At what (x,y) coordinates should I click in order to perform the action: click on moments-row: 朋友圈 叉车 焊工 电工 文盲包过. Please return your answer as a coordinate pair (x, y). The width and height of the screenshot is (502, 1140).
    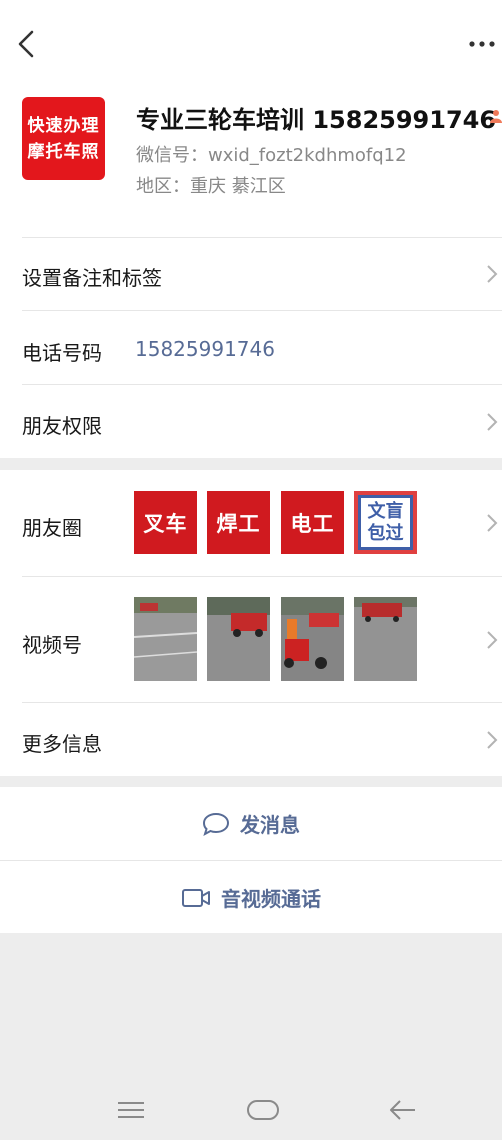
    Looking at the image, I should click on (251, 523).